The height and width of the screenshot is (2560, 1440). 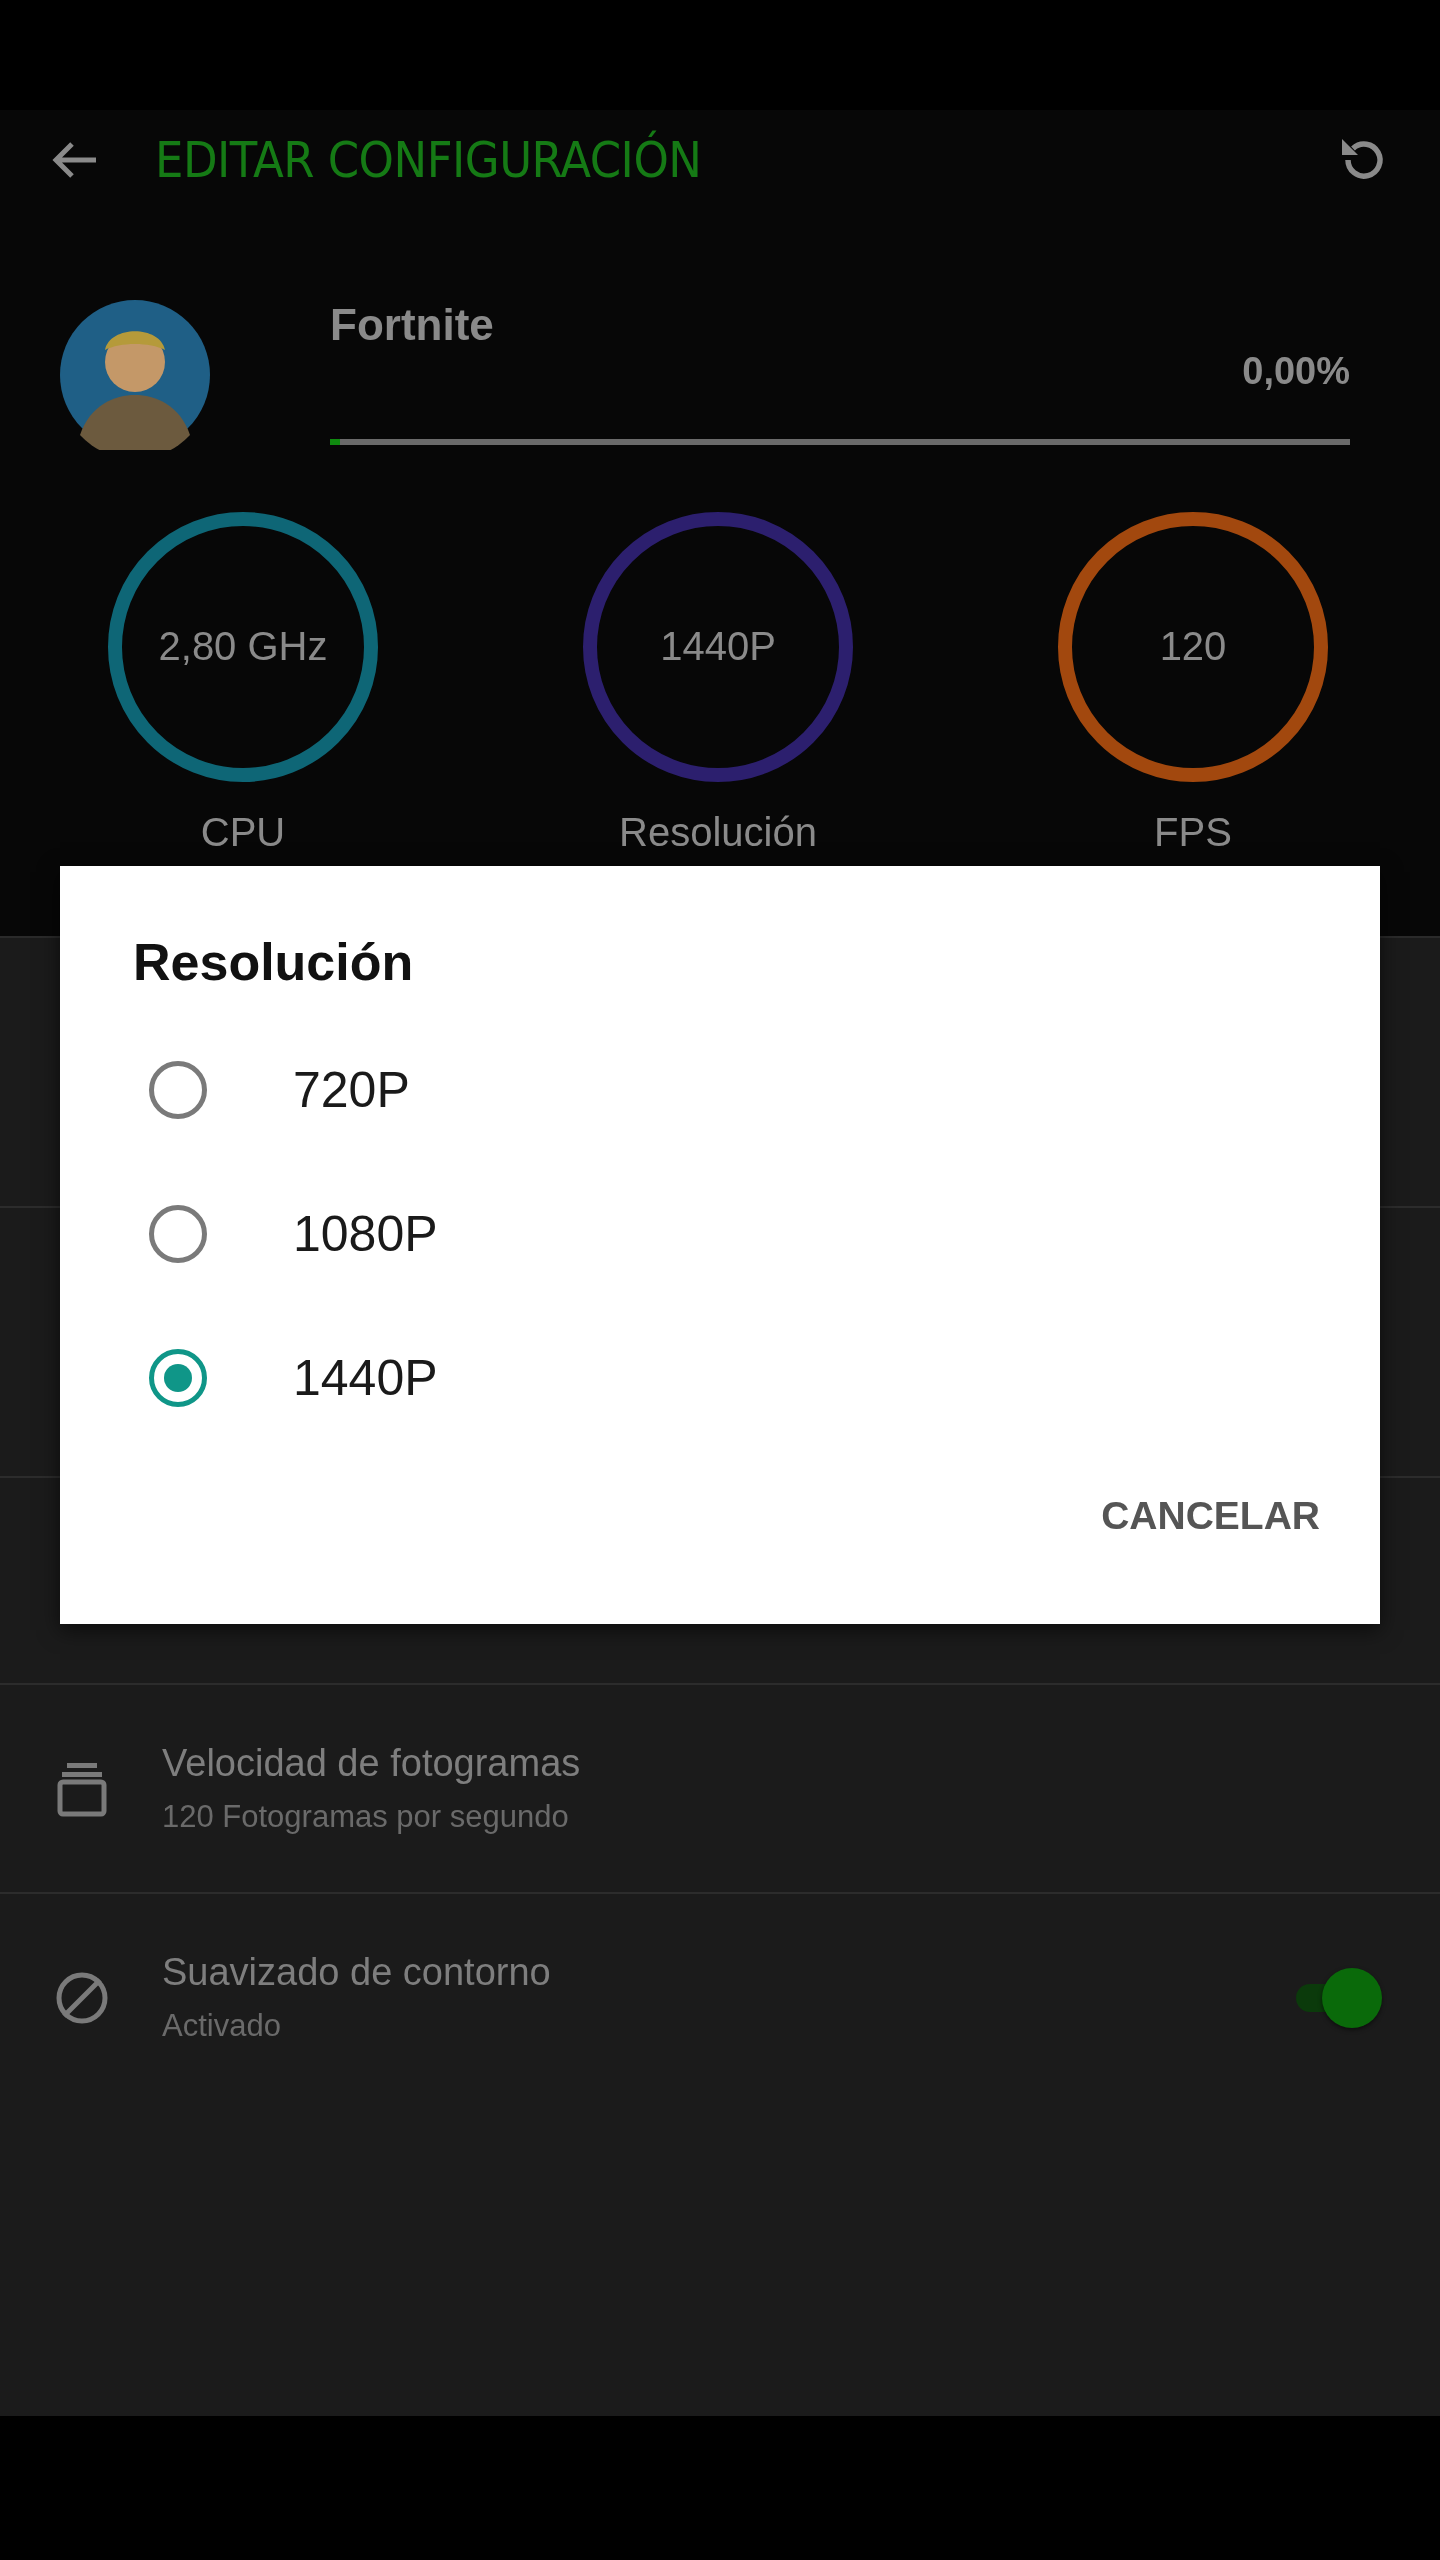 What do you see at coordinates (365, 1378) in the screenshot?
I see `option-label: 1440P` at bounding box center [365, 1378].